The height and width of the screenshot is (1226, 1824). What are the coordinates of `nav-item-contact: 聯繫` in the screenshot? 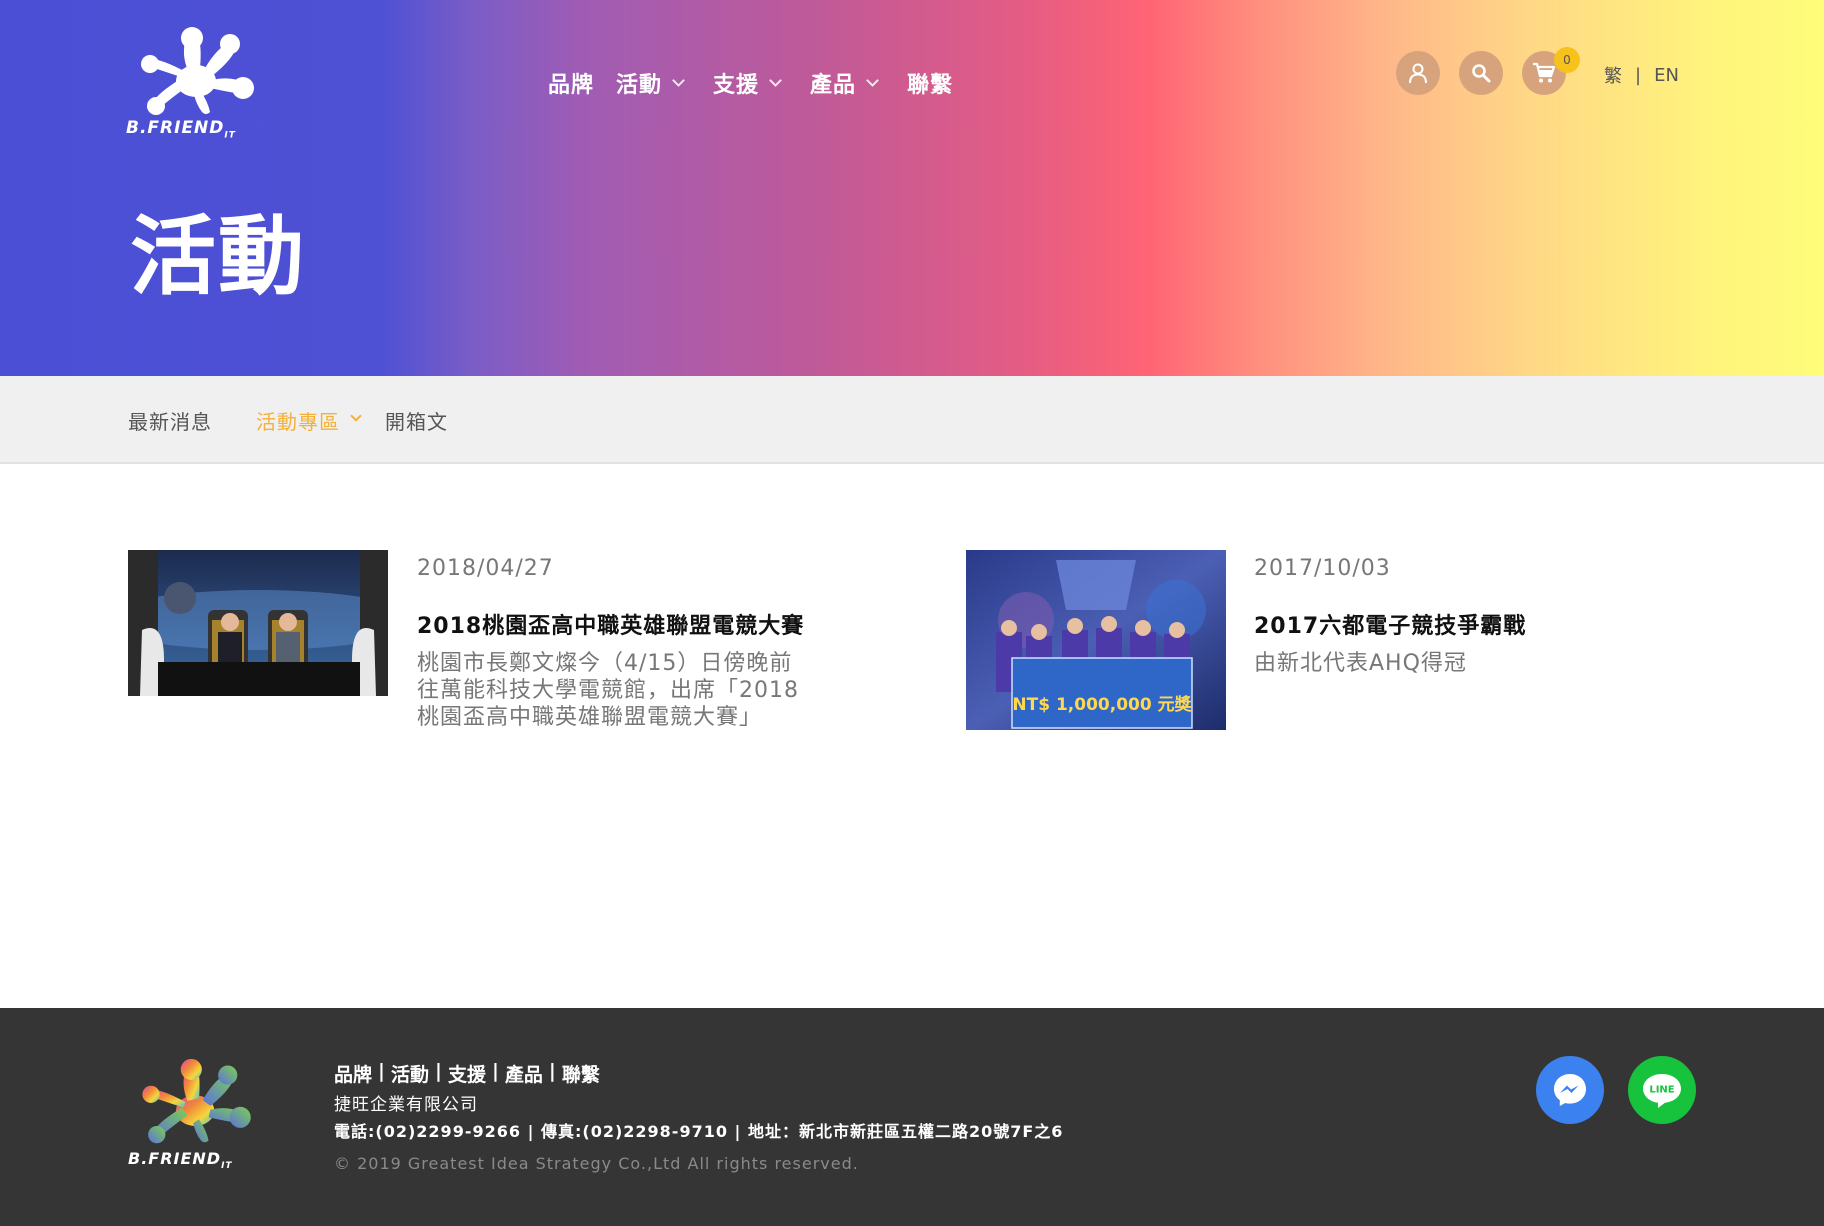 It's located at (930, 83).